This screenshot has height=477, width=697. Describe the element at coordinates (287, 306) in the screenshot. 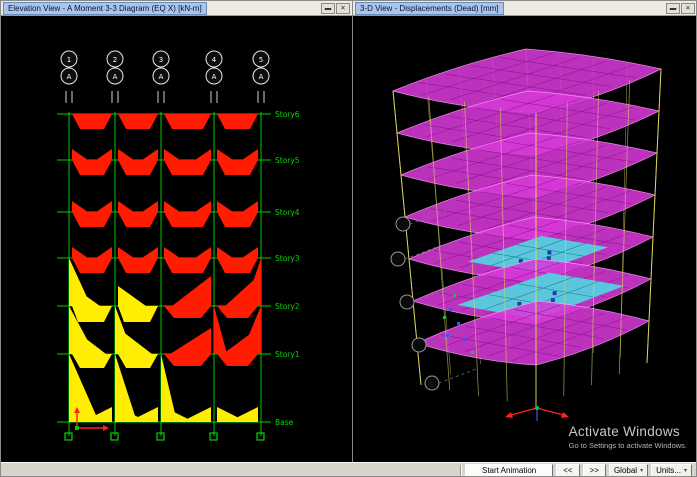

I see `svg-text: Story2` at that location.